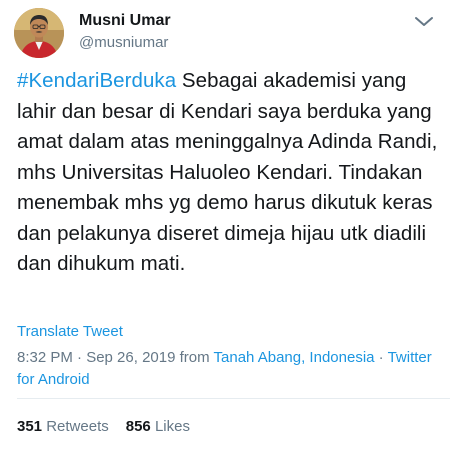  Describe the element at coordinates (424, 22) in the screenshot. I see `chevron-down-icon` at that location.